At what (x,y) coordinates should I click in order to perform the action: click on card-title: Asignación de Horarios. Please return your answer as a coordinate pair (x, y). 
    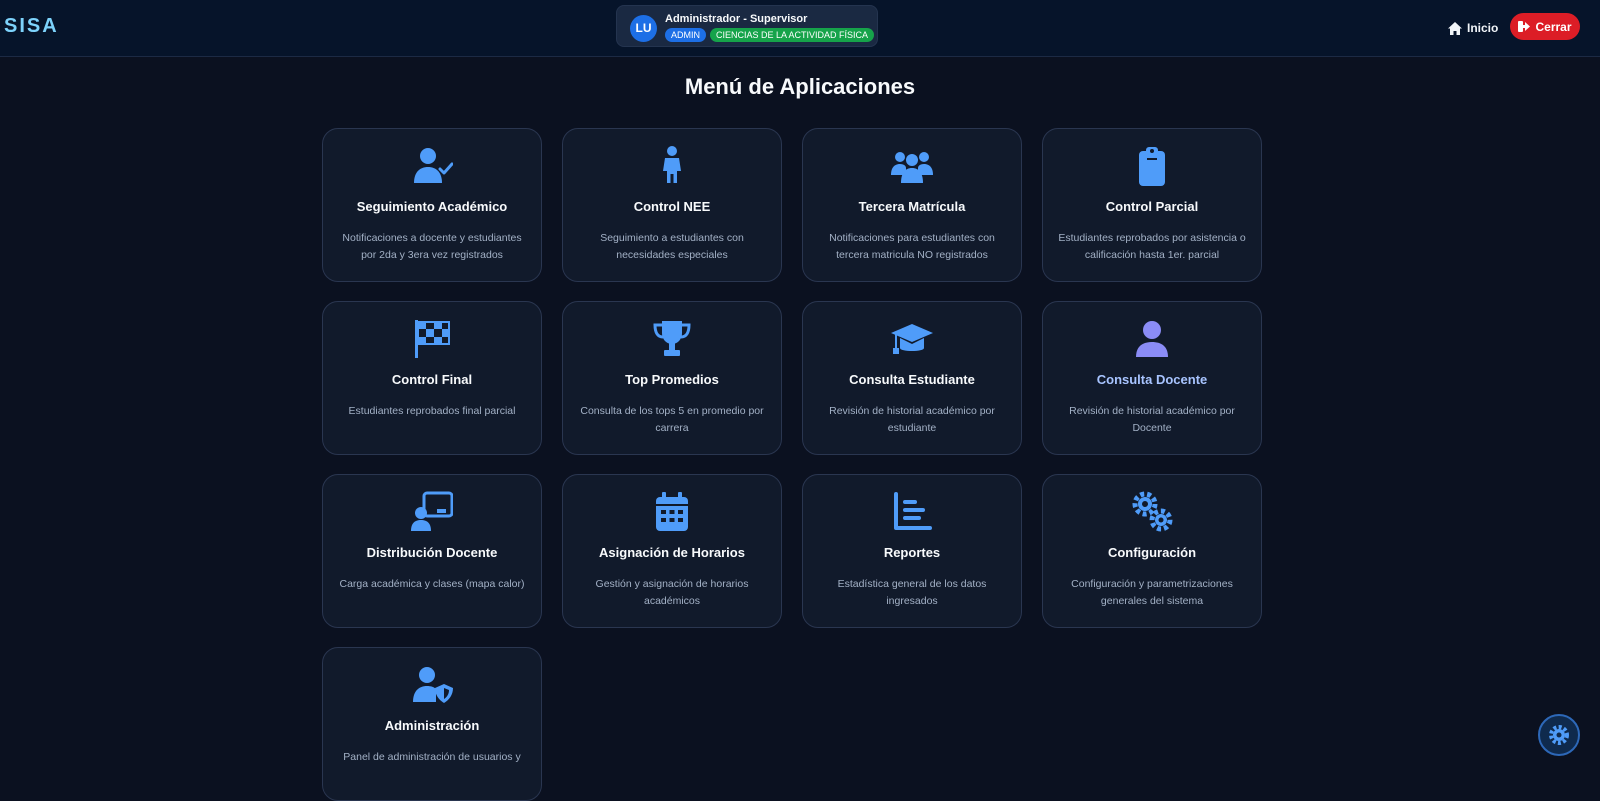
    Looking at the image, I should click on (672, 552).